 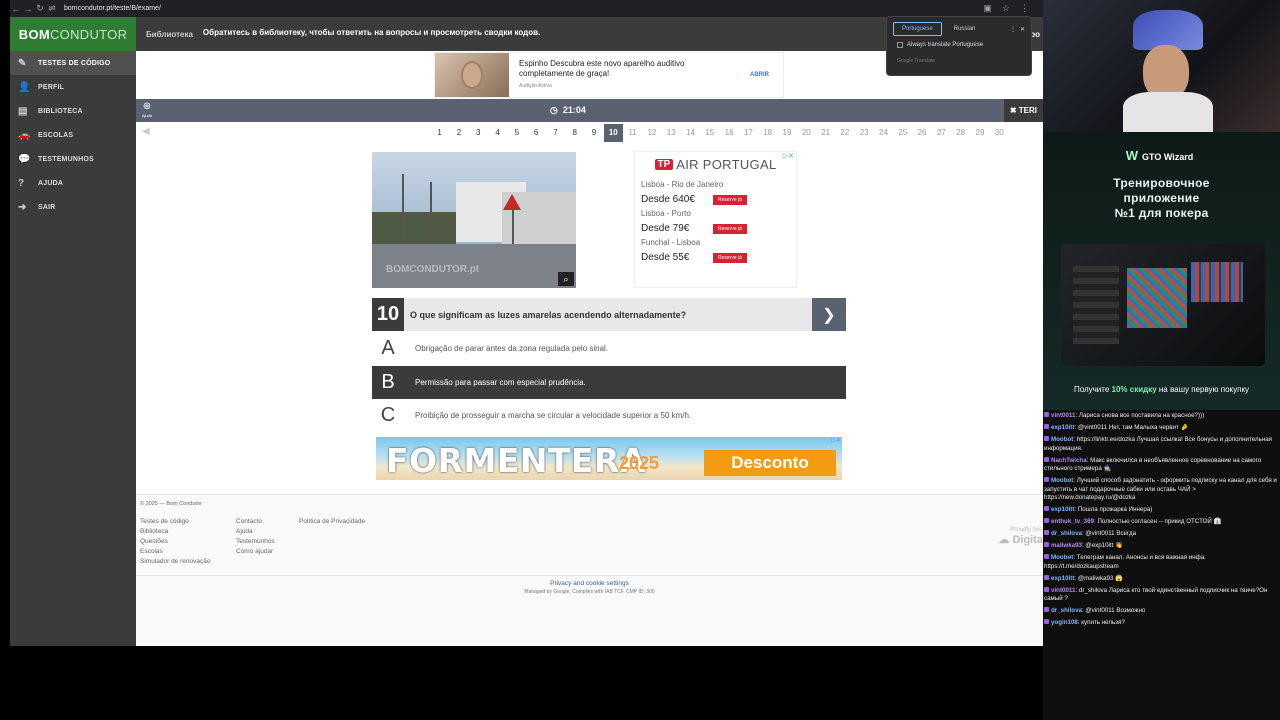 I want to click on footer-link: Política de Privacidade, so click(x=332, y=522).